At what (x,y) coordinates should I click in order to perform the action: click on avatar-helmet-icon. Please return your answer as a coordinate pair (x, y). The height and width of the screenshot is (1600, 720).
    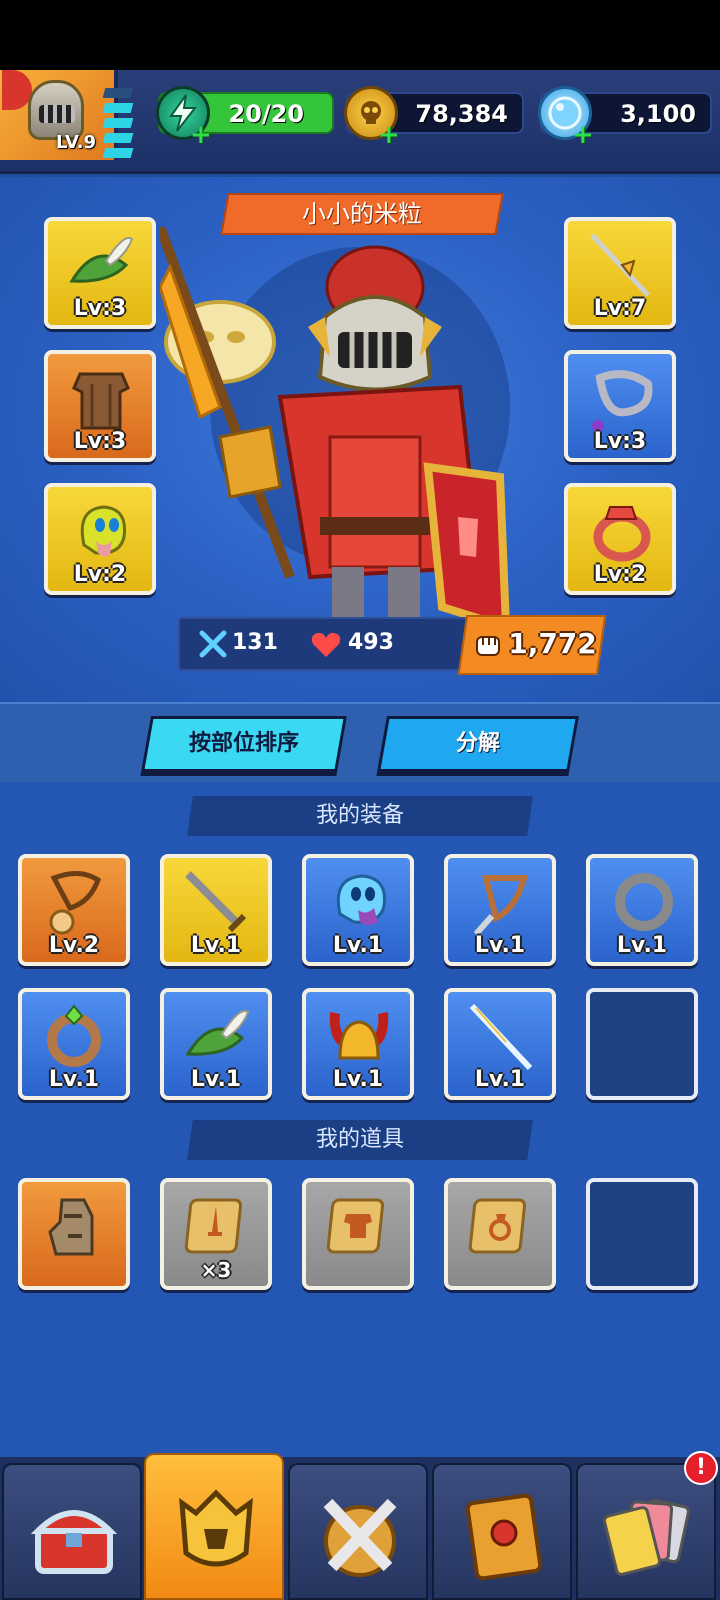
    Looking at the image, I should click on (56, 110).